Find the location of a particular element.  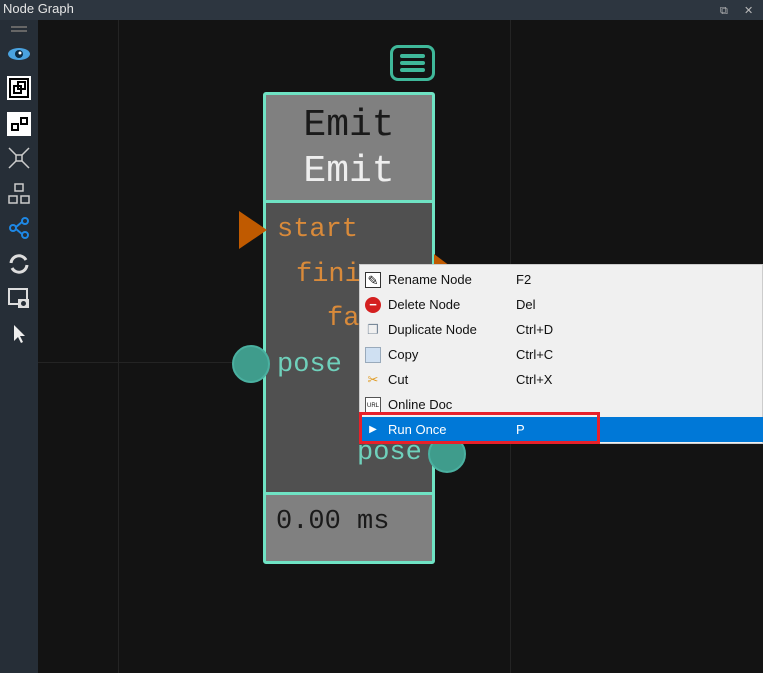

exec-input-port is located at coordinates (253, 230).